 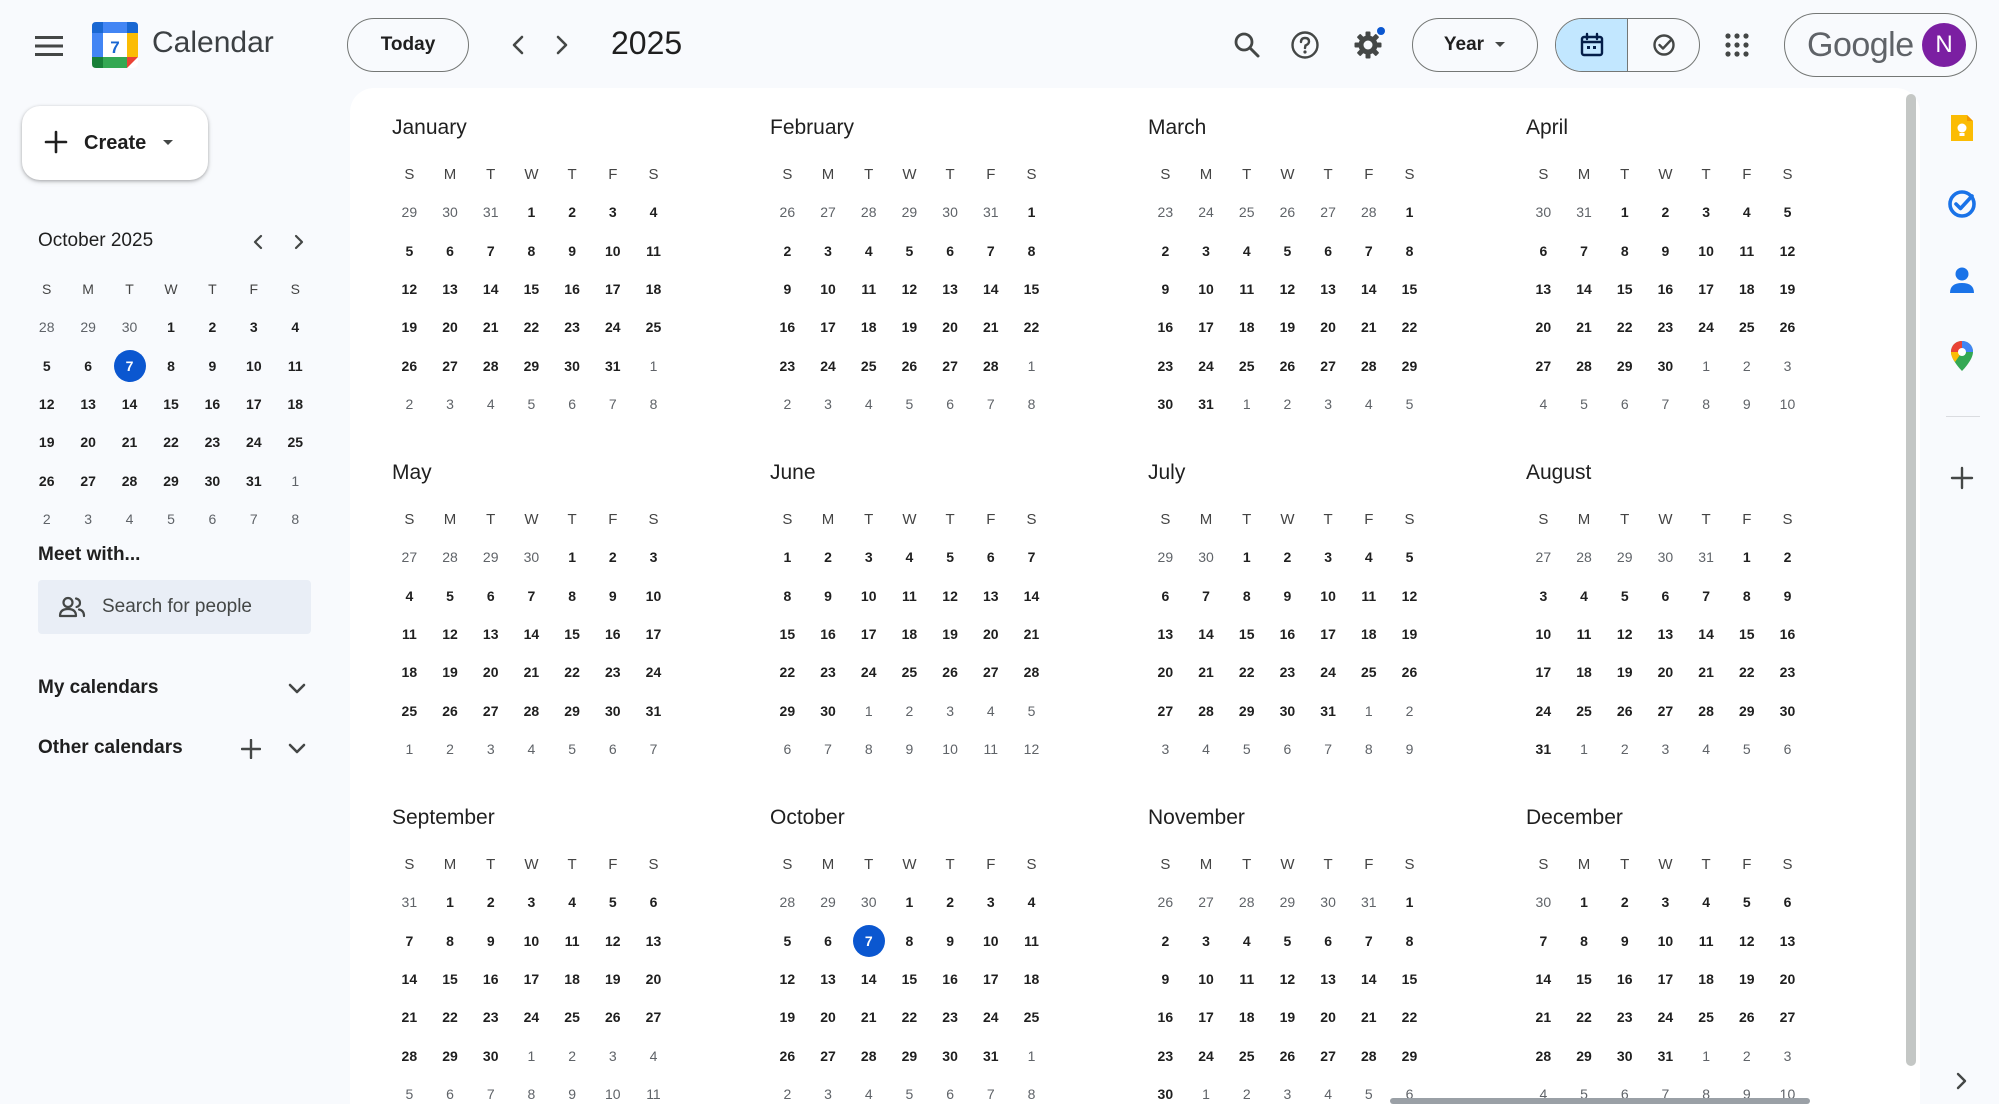 I want to click on mini-calendar-day: 4, so click(x=295, y=327).